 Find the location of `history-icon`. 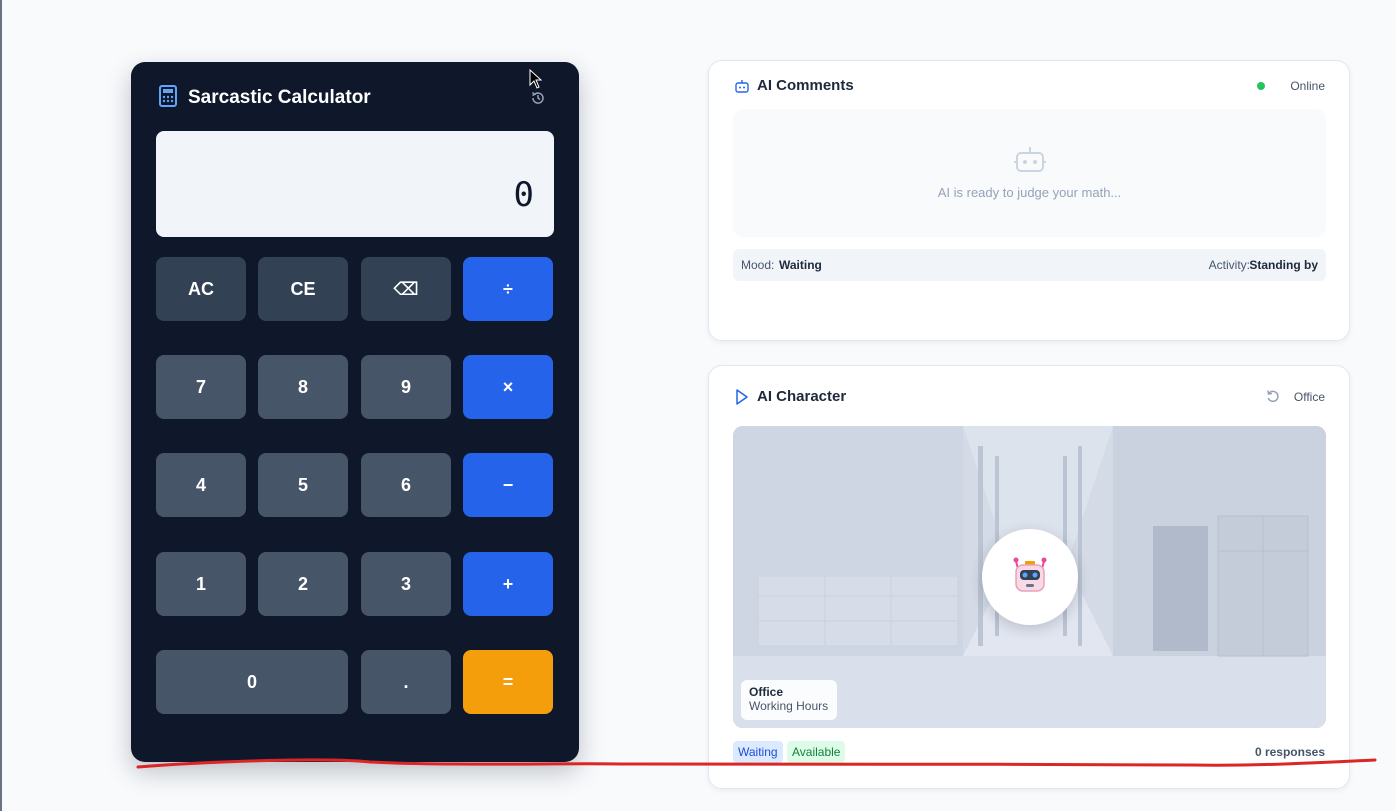

history-icon is located at coordinates (538, 98).